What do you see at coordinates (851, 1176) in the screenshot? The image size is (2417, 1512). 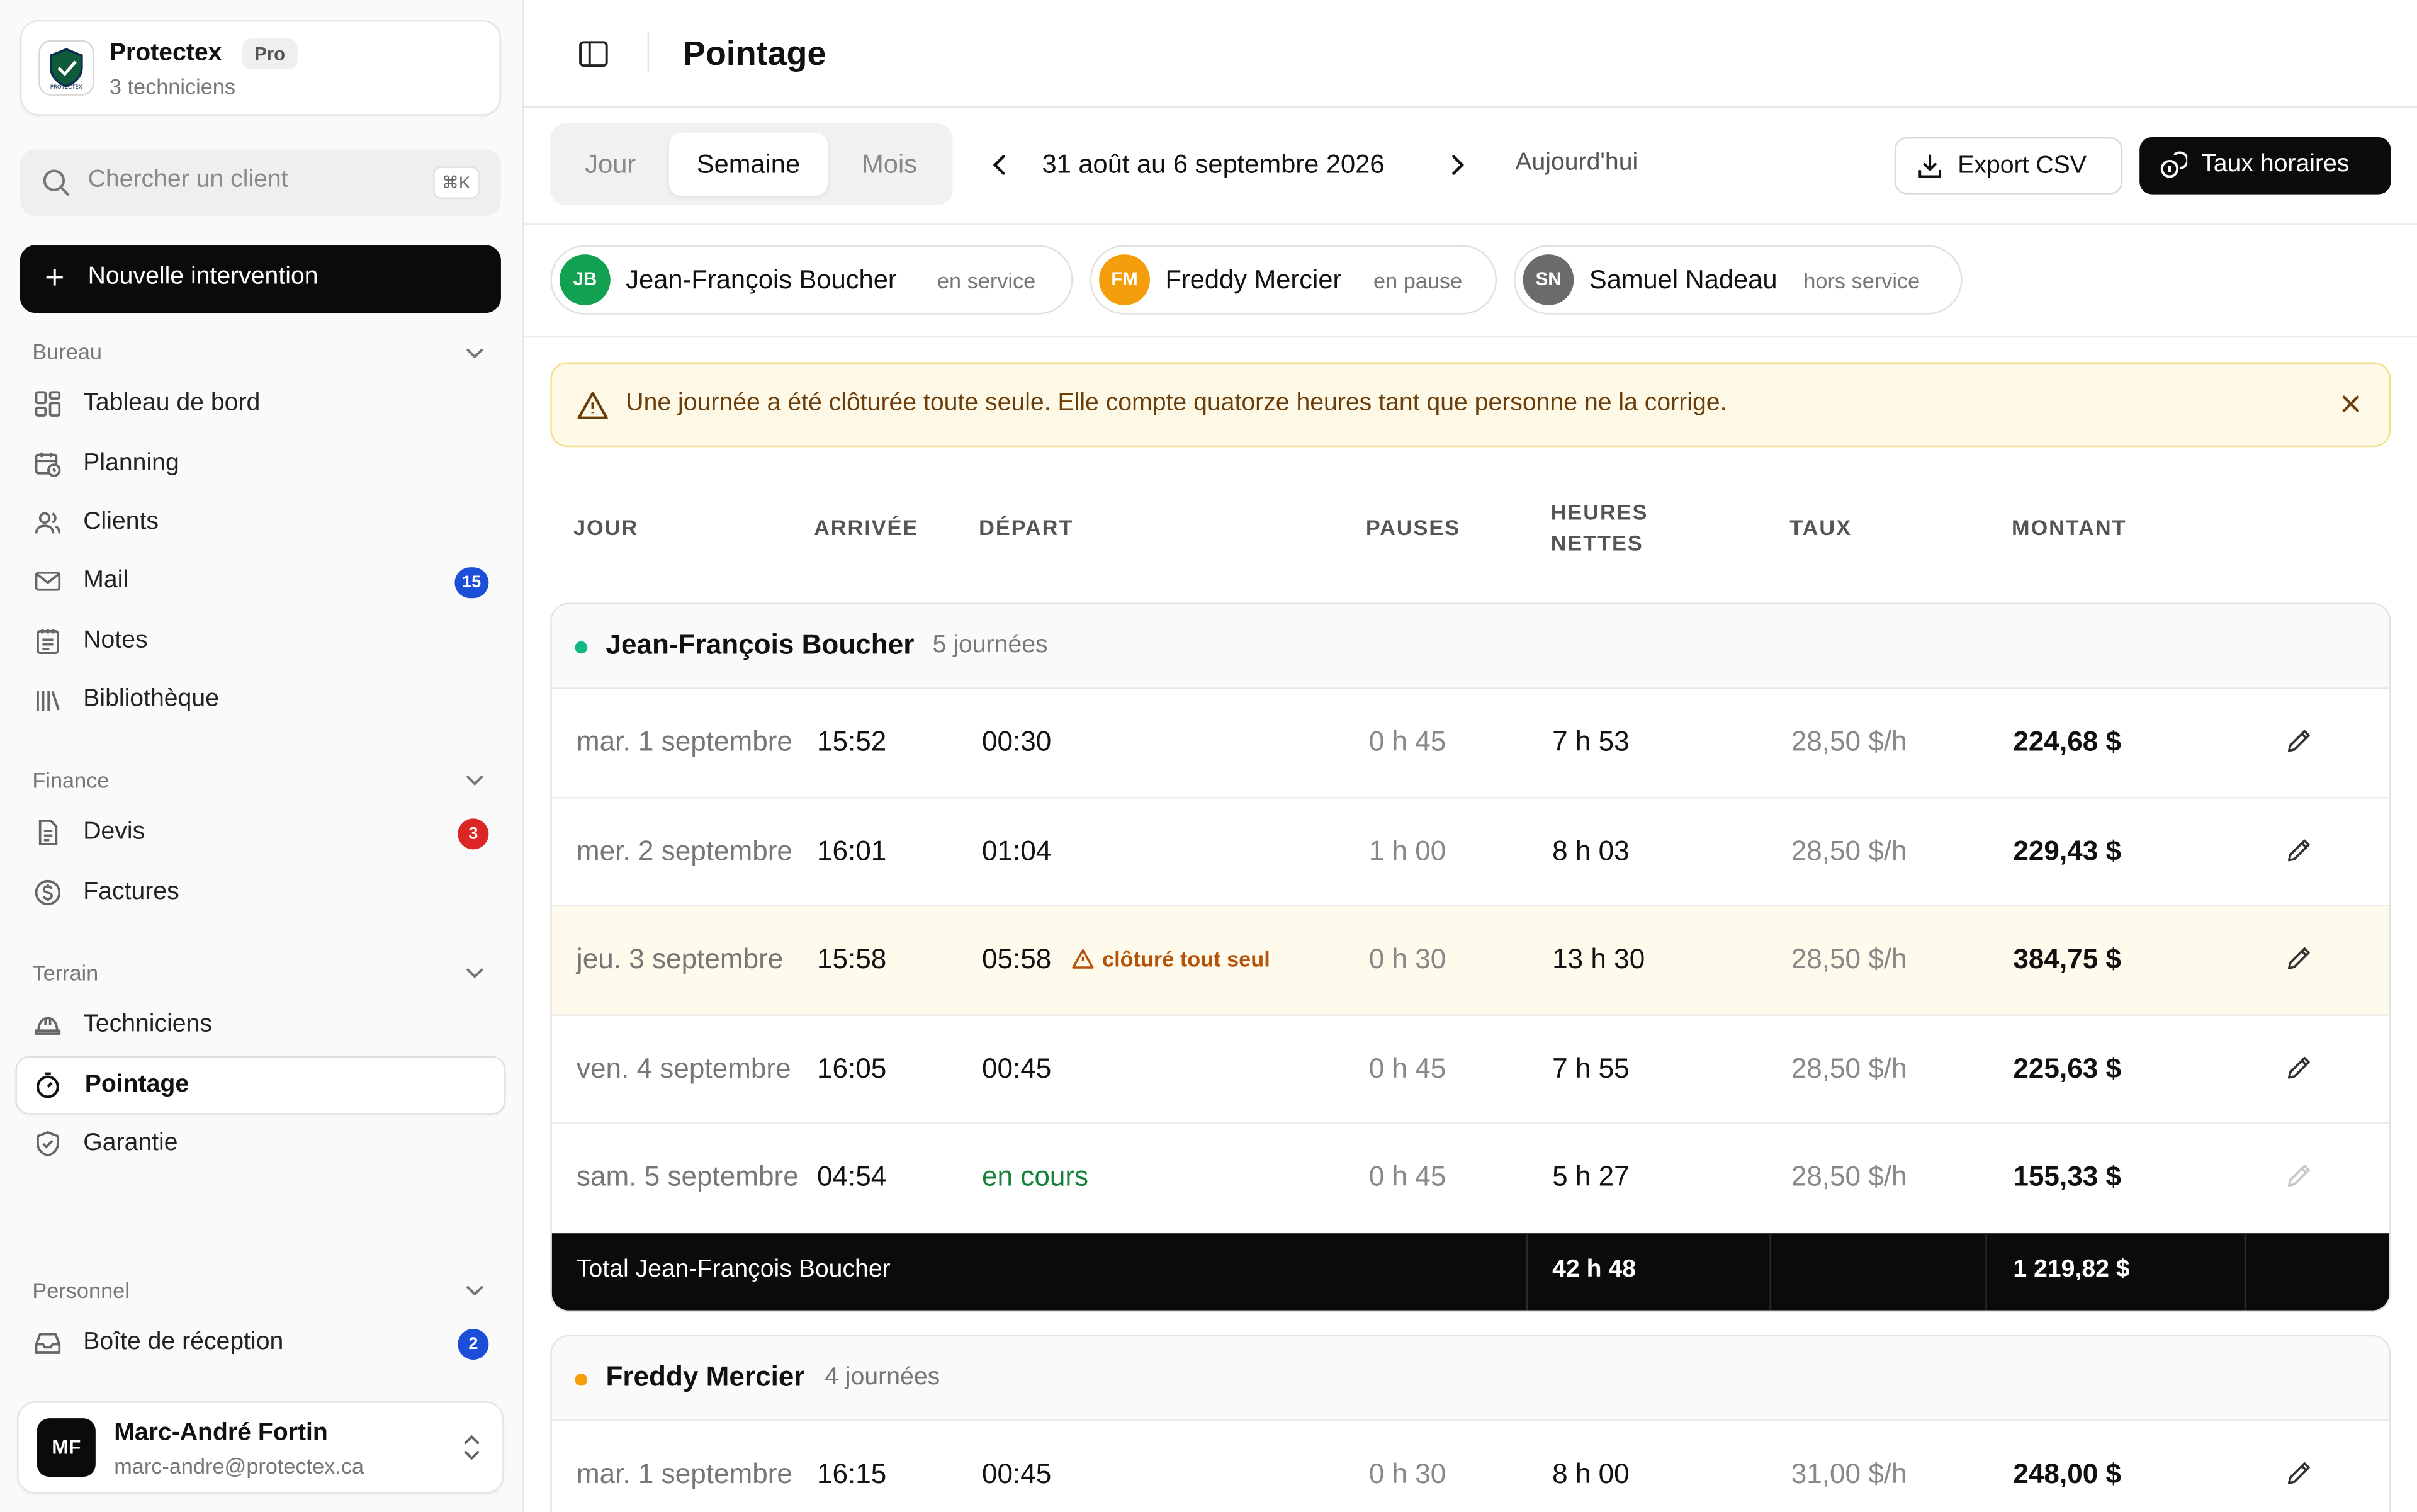 I see `cell-arrival: 04:54` at bounding box center [851, 1176].